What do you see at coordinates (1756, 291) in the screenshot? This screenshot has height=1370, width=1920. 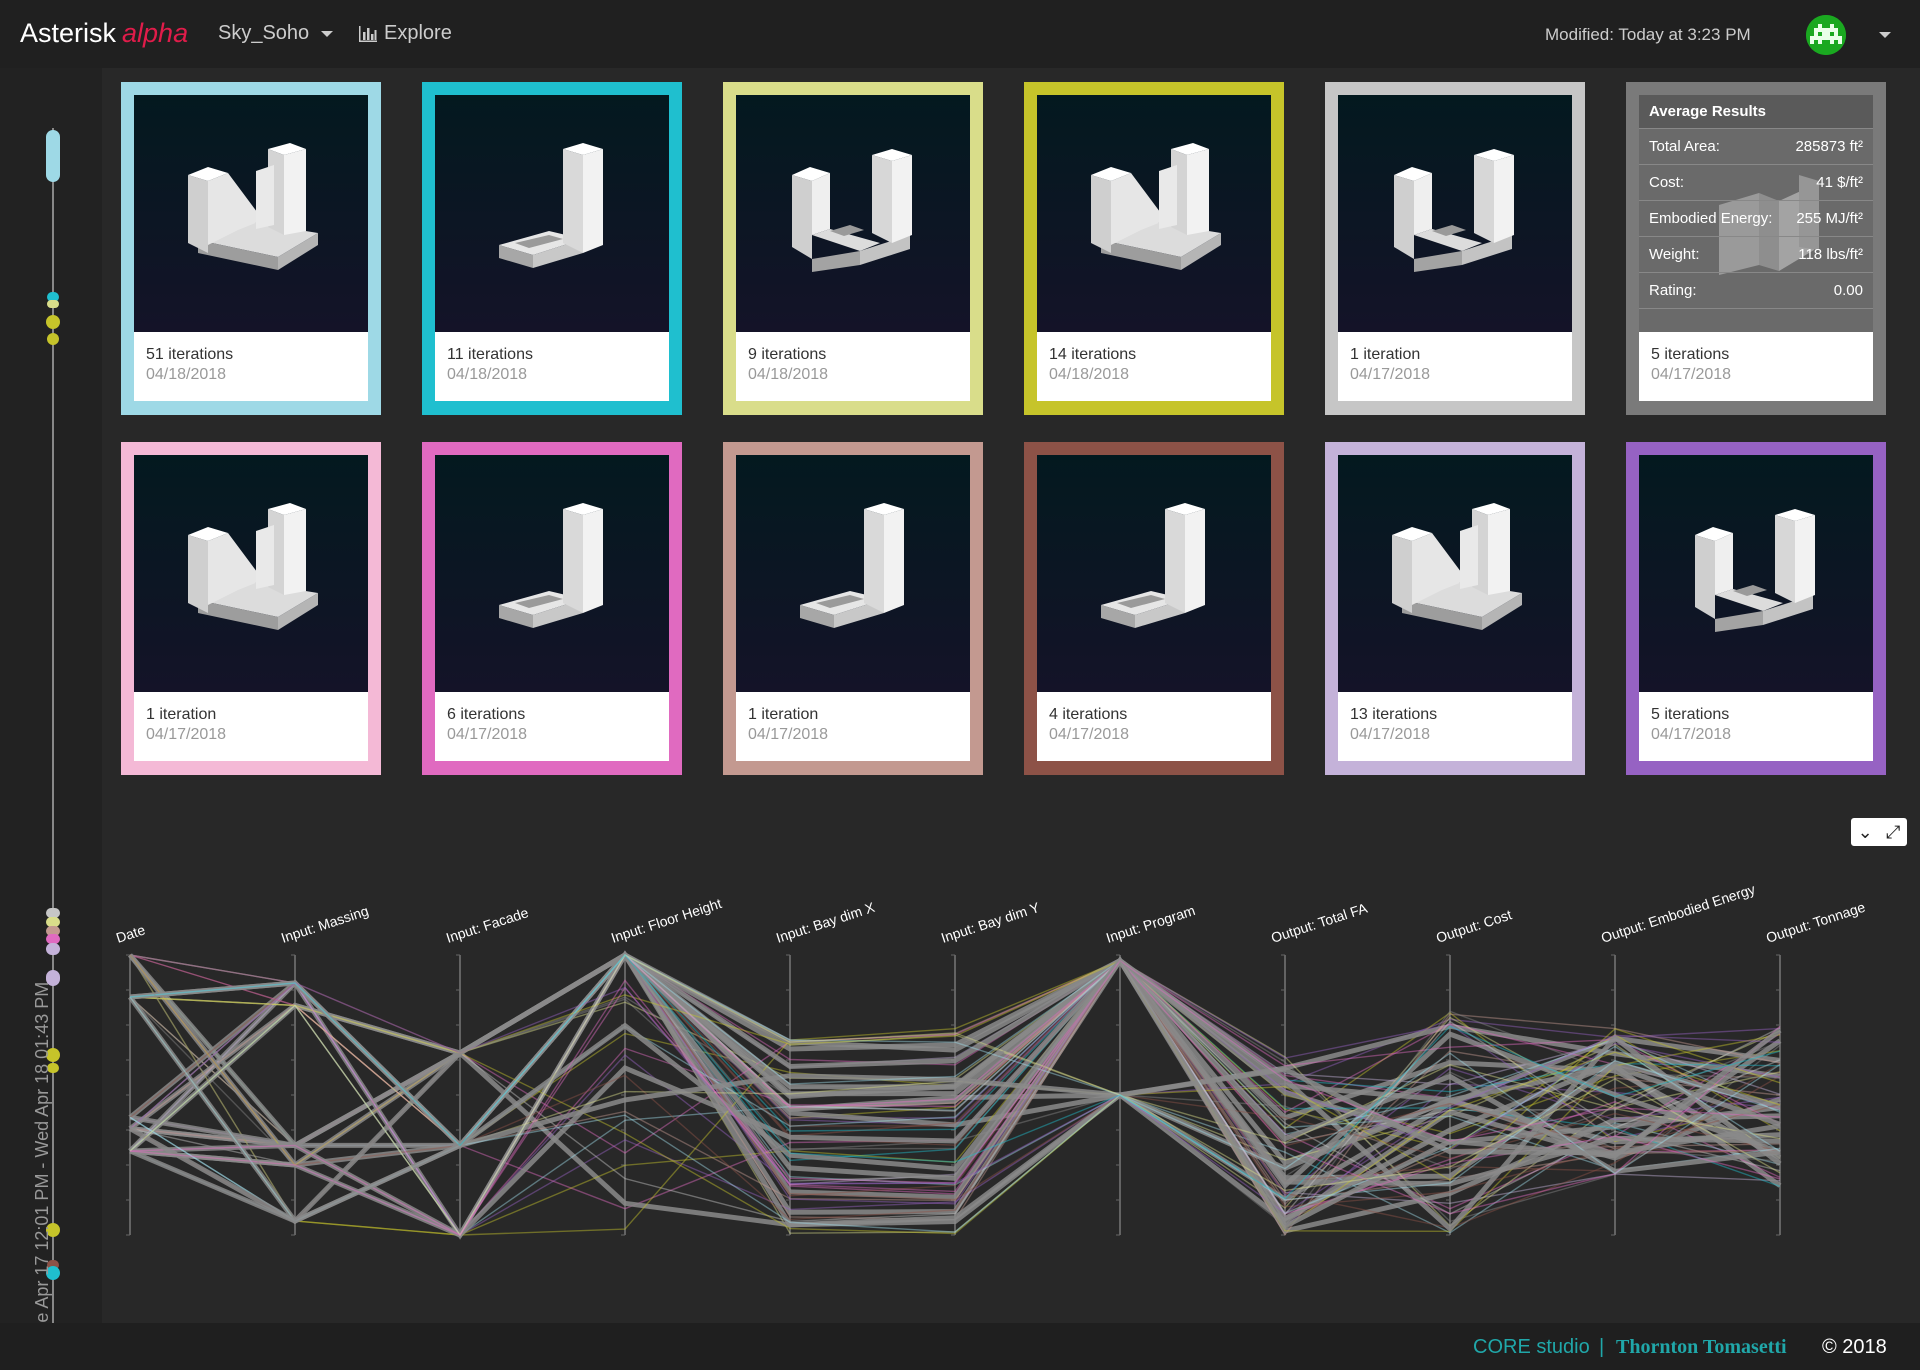 I see `avg-row-rating: Rating: 0.00` at bounding box center [1756, 291].